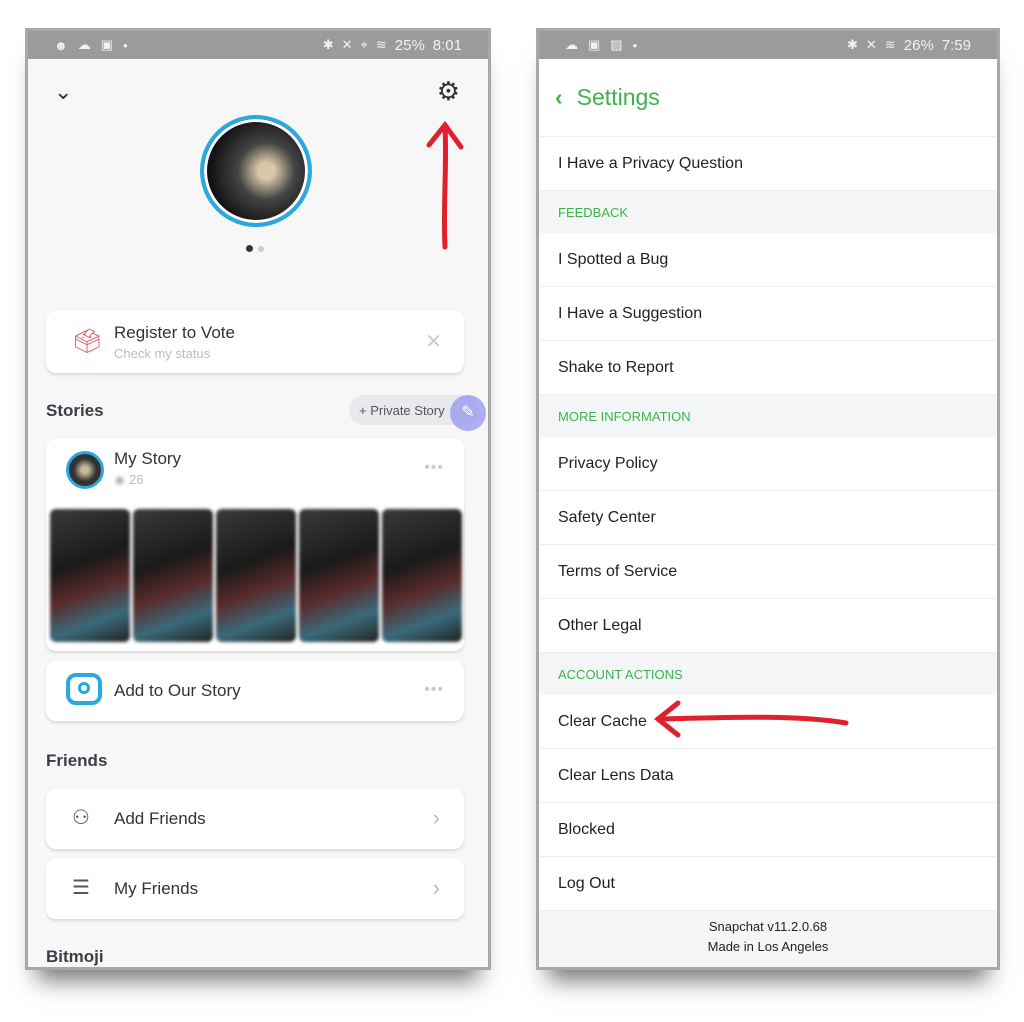 This screenshot has width=1024, height=1022. I want to click on status-bar: ☁ ▣ ▨ • ✱ ✕ ≋ 26% 7:59, so click(768, 45).